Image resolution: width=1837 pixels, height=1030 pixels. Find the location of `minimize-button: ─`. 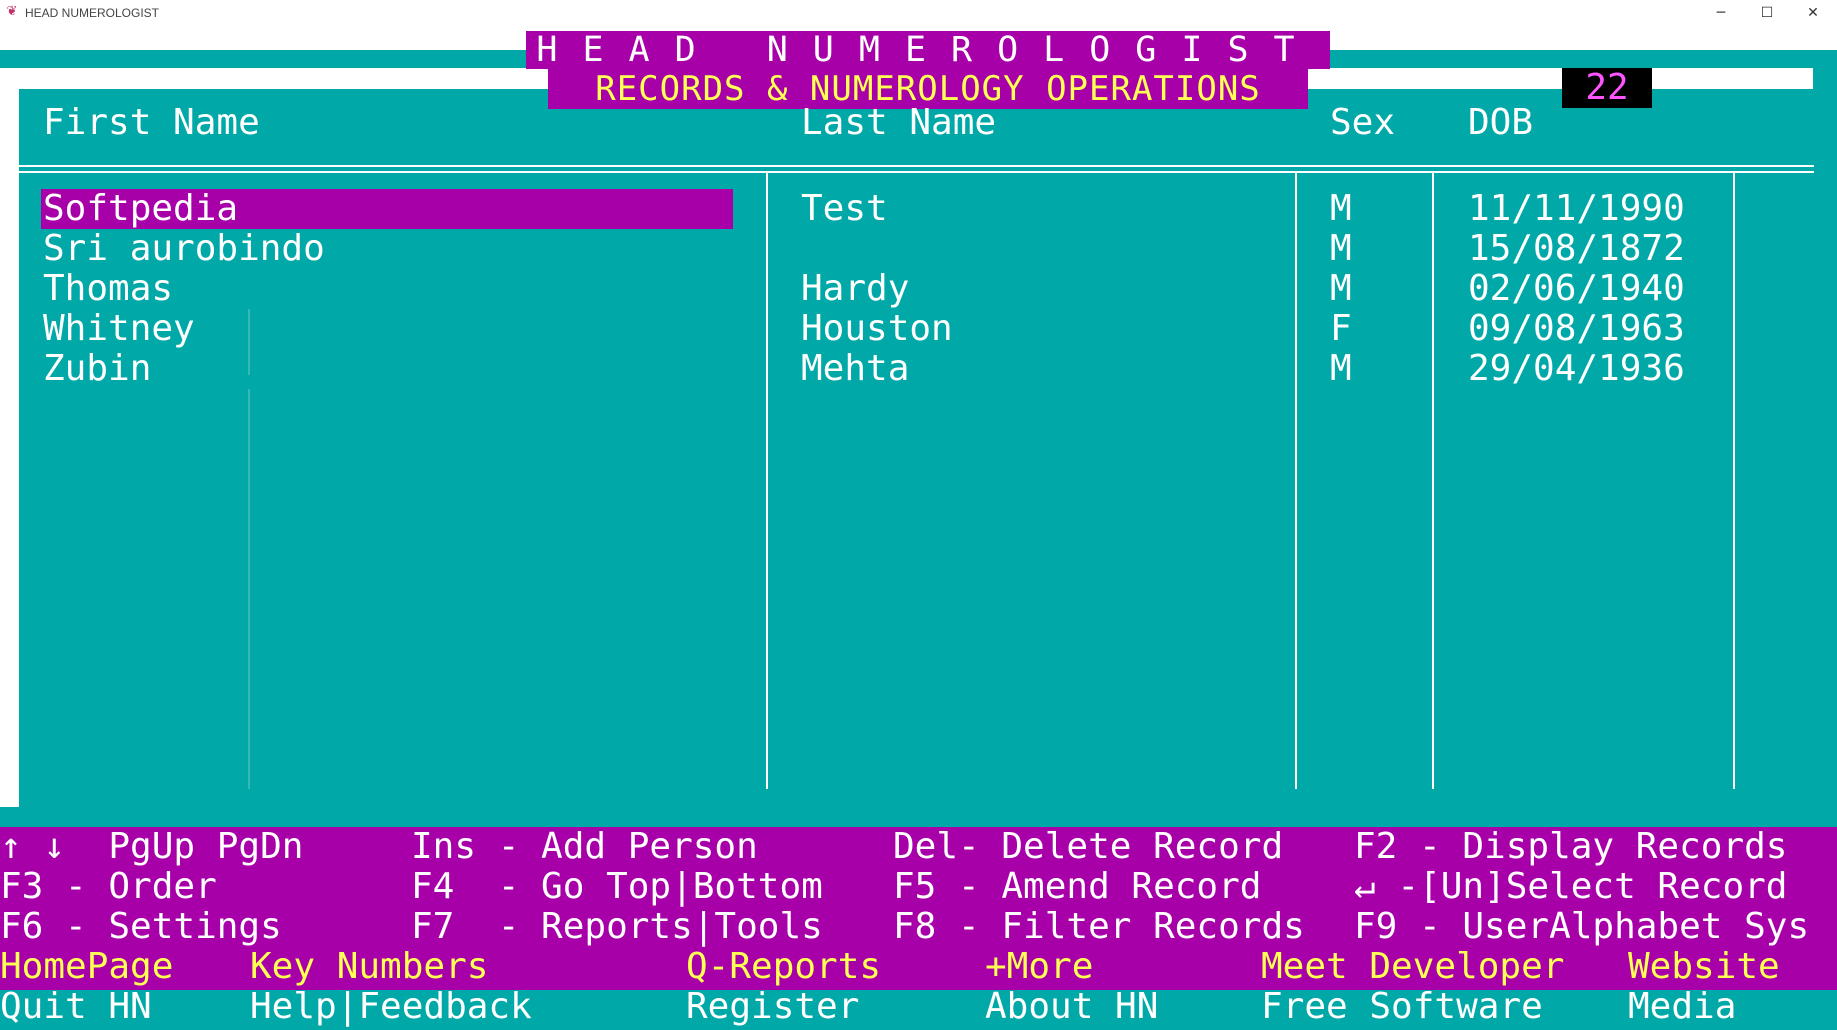

minimize-button: ─ is located at coordinates (1721, 13).